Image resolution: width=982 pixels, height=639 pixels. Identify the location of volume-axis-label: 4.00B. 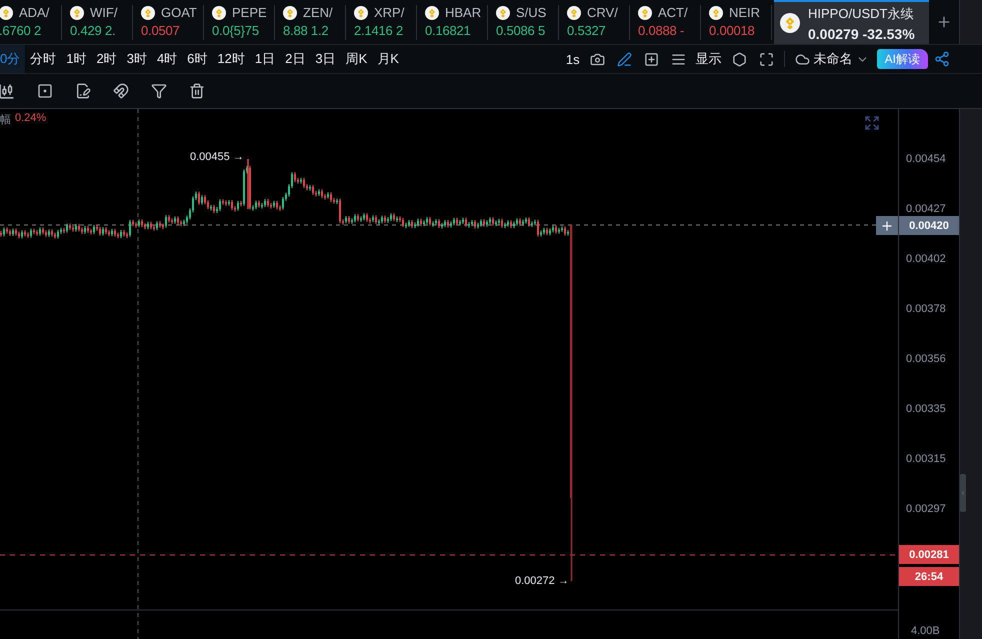
(925, 631).